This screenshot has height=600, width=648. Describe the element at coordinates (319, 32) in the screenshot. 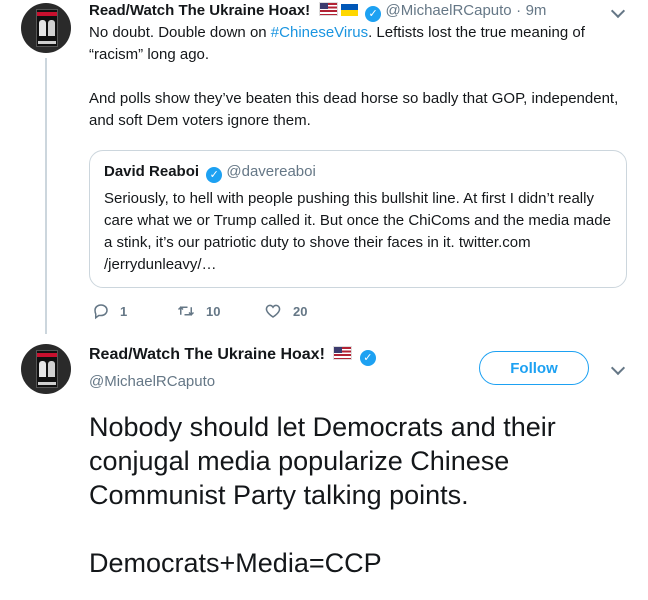

I see `hashtag-link: #ChineseVirus` at that location.